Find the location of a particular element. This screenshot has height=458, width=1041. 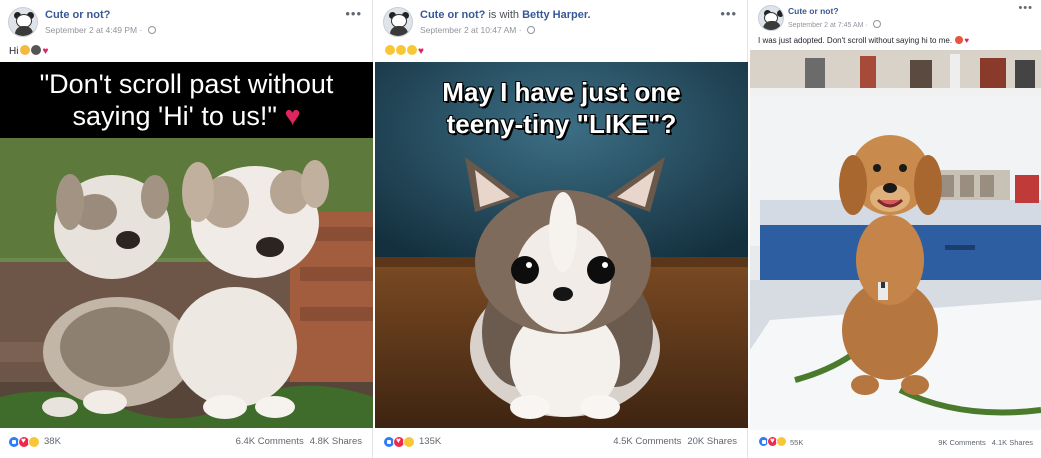

paw-emoji-icon is located at coordinates (36, 50).